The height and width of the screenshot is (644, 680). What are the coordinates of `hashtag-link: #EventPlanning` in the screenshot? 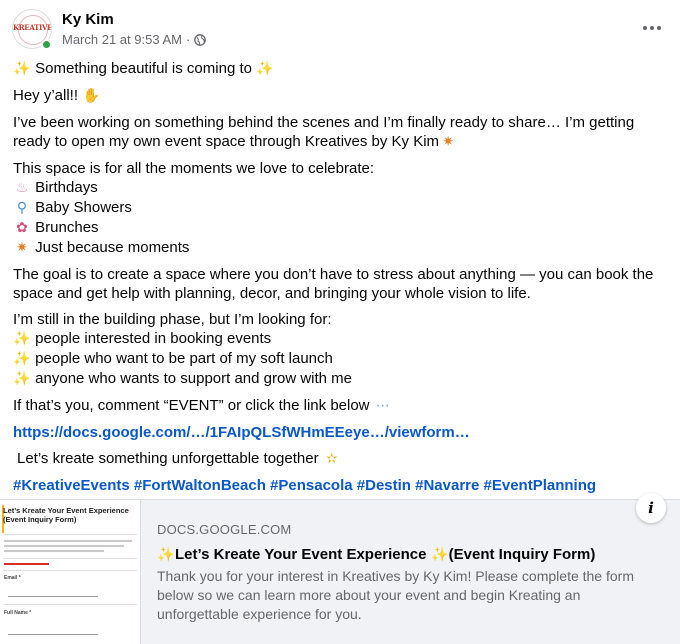 It's located at (540, 485).